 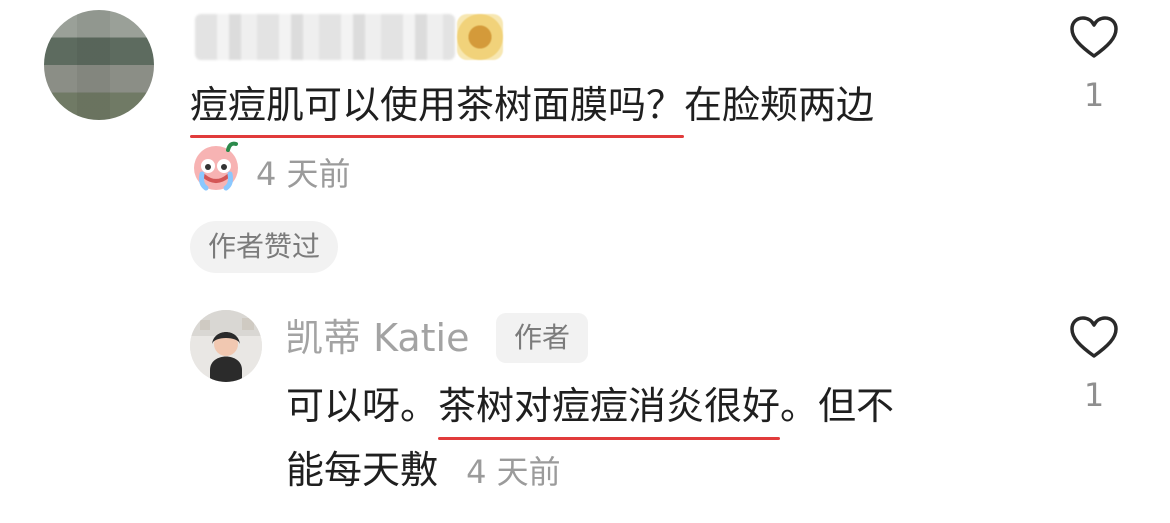 What do you see at coordinates (377, 338) in the screenshot?
I see `reply-author-name: 凯蒂 Katie` at bounding box center [377, 338].